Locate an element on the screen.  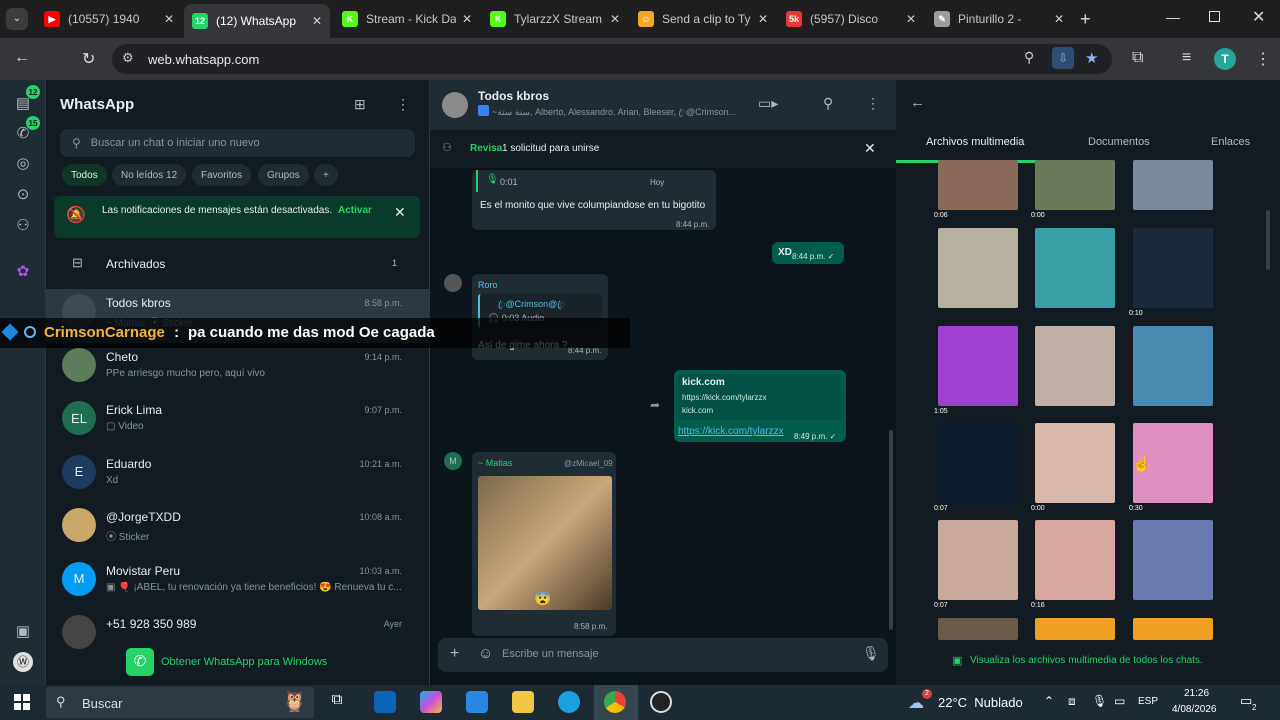
browser-tab: K Stream - Kick Da ✕ is located at coordinates (407, 19).